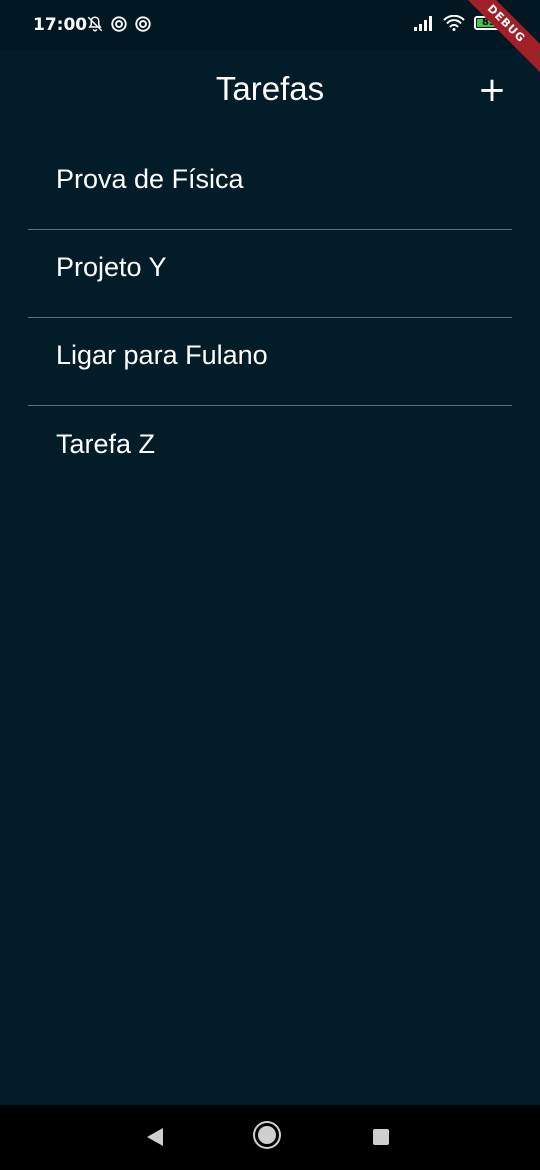  What do you see at coordinates (106, 443) in the screenshot?
I see `task-label: Tarefa Z` at bounding box center [106, 443].